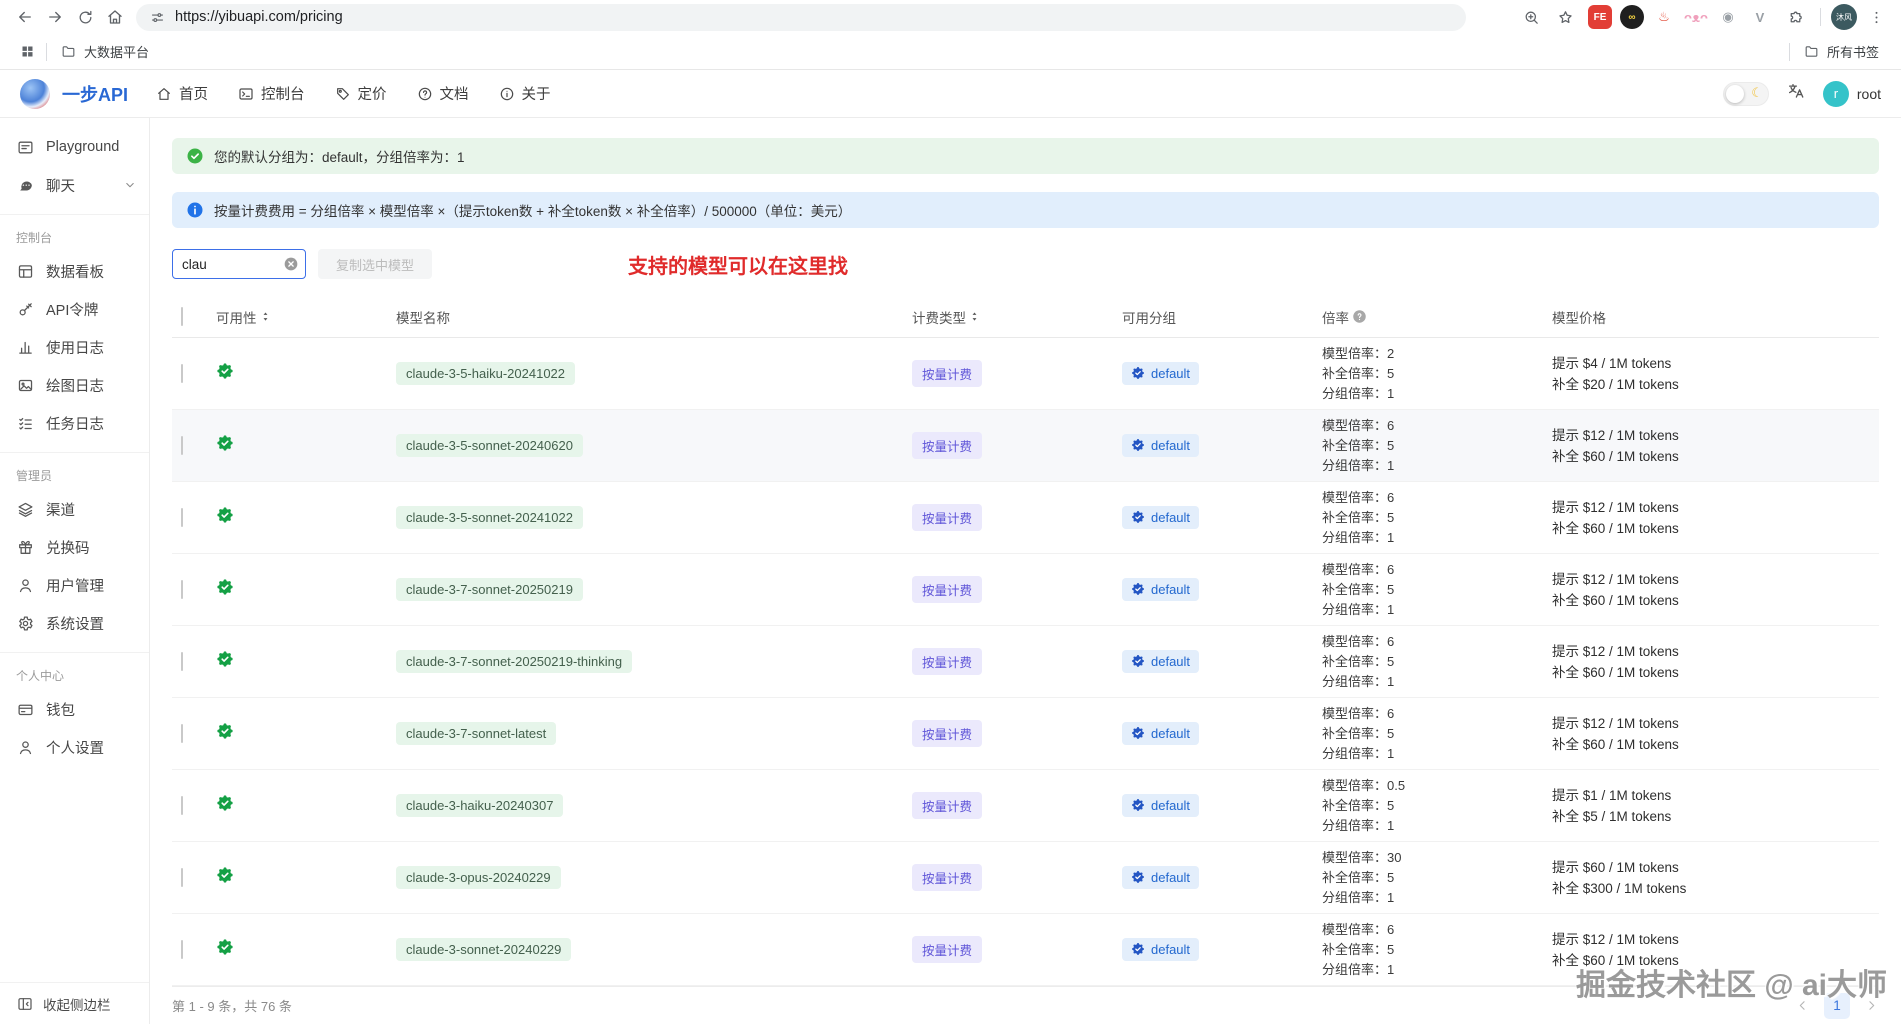  Describe the element at coordinates (1335, 318) in the screenshot. I see `column-header-label: 倍率` at that location.